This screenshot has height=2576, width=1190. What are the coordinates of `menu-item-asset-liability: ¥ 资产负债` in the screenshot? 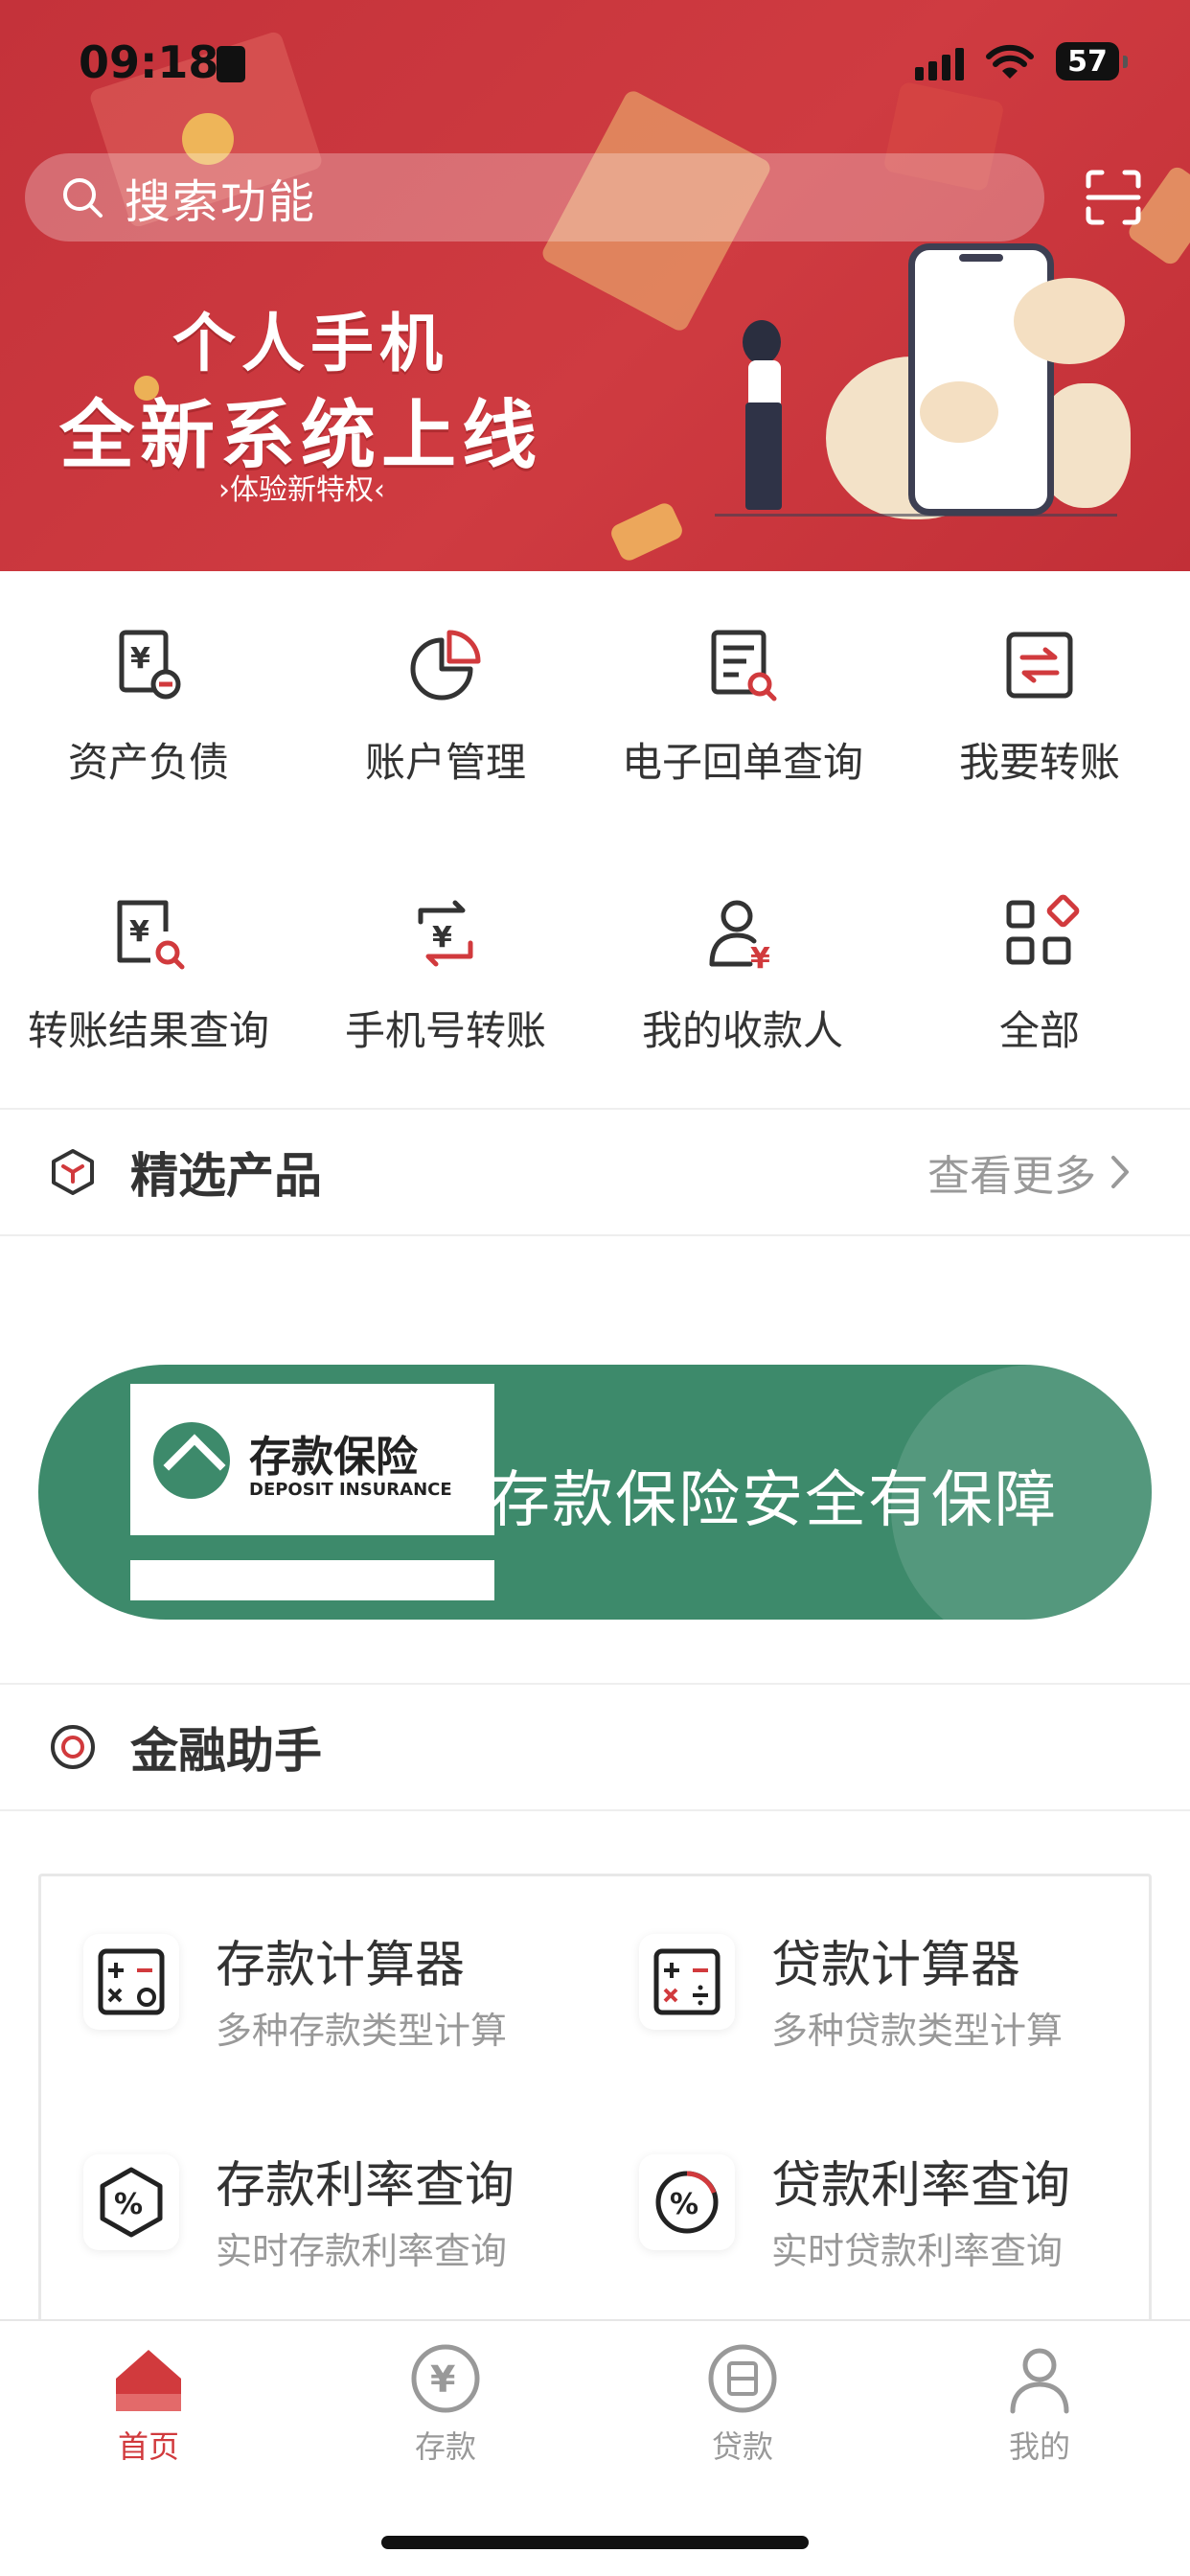 It's located at (148, 686).